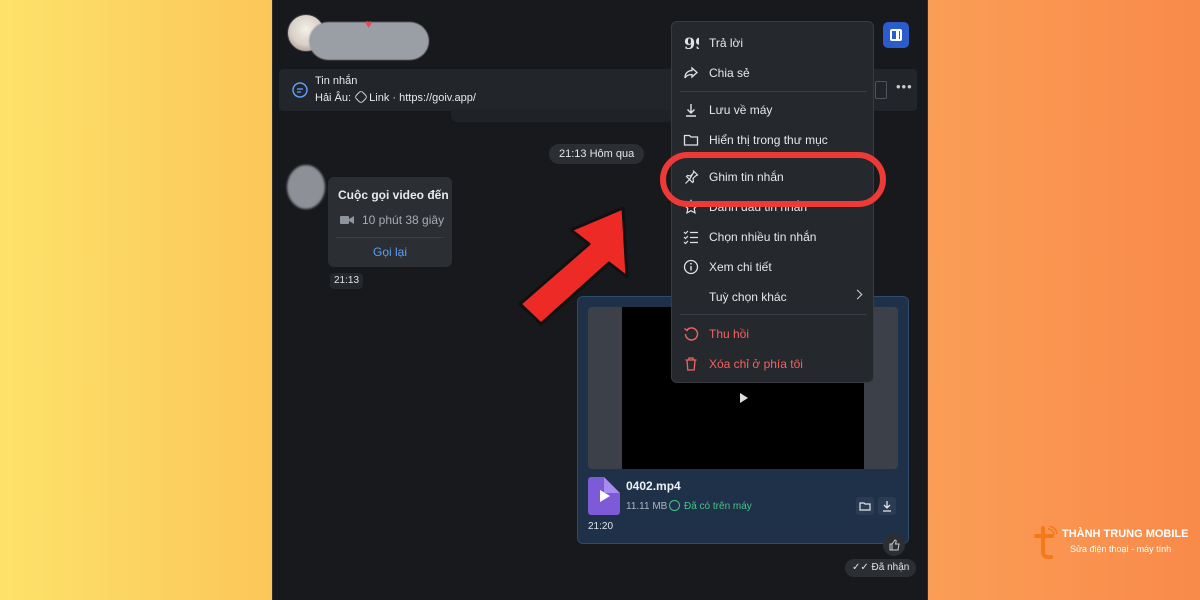 Image resolution: width=1200 pixels, height=600 pixels. What do you see at coordinates (390, 252) in the screenshot?
I see `call-back-button: Gọi lại` at bounding box center [390, 252].